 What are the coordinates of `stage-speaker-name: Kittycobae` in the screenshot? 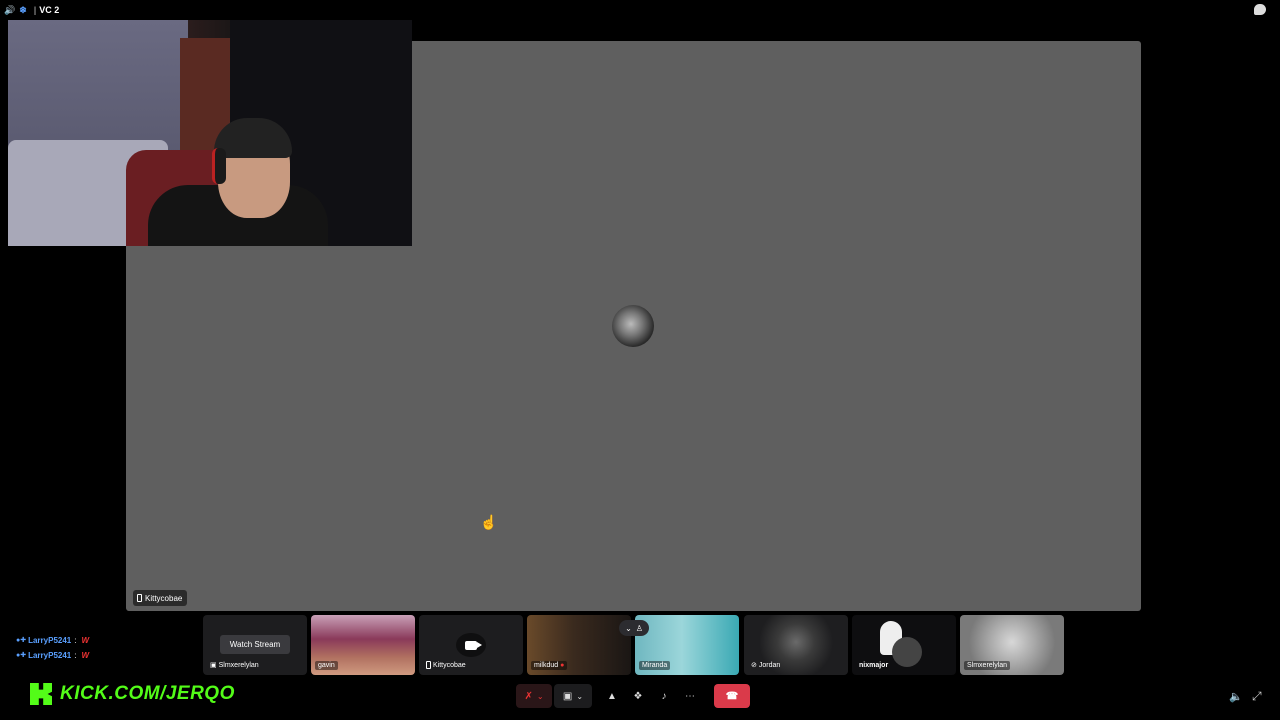 It's located at (164, 598).